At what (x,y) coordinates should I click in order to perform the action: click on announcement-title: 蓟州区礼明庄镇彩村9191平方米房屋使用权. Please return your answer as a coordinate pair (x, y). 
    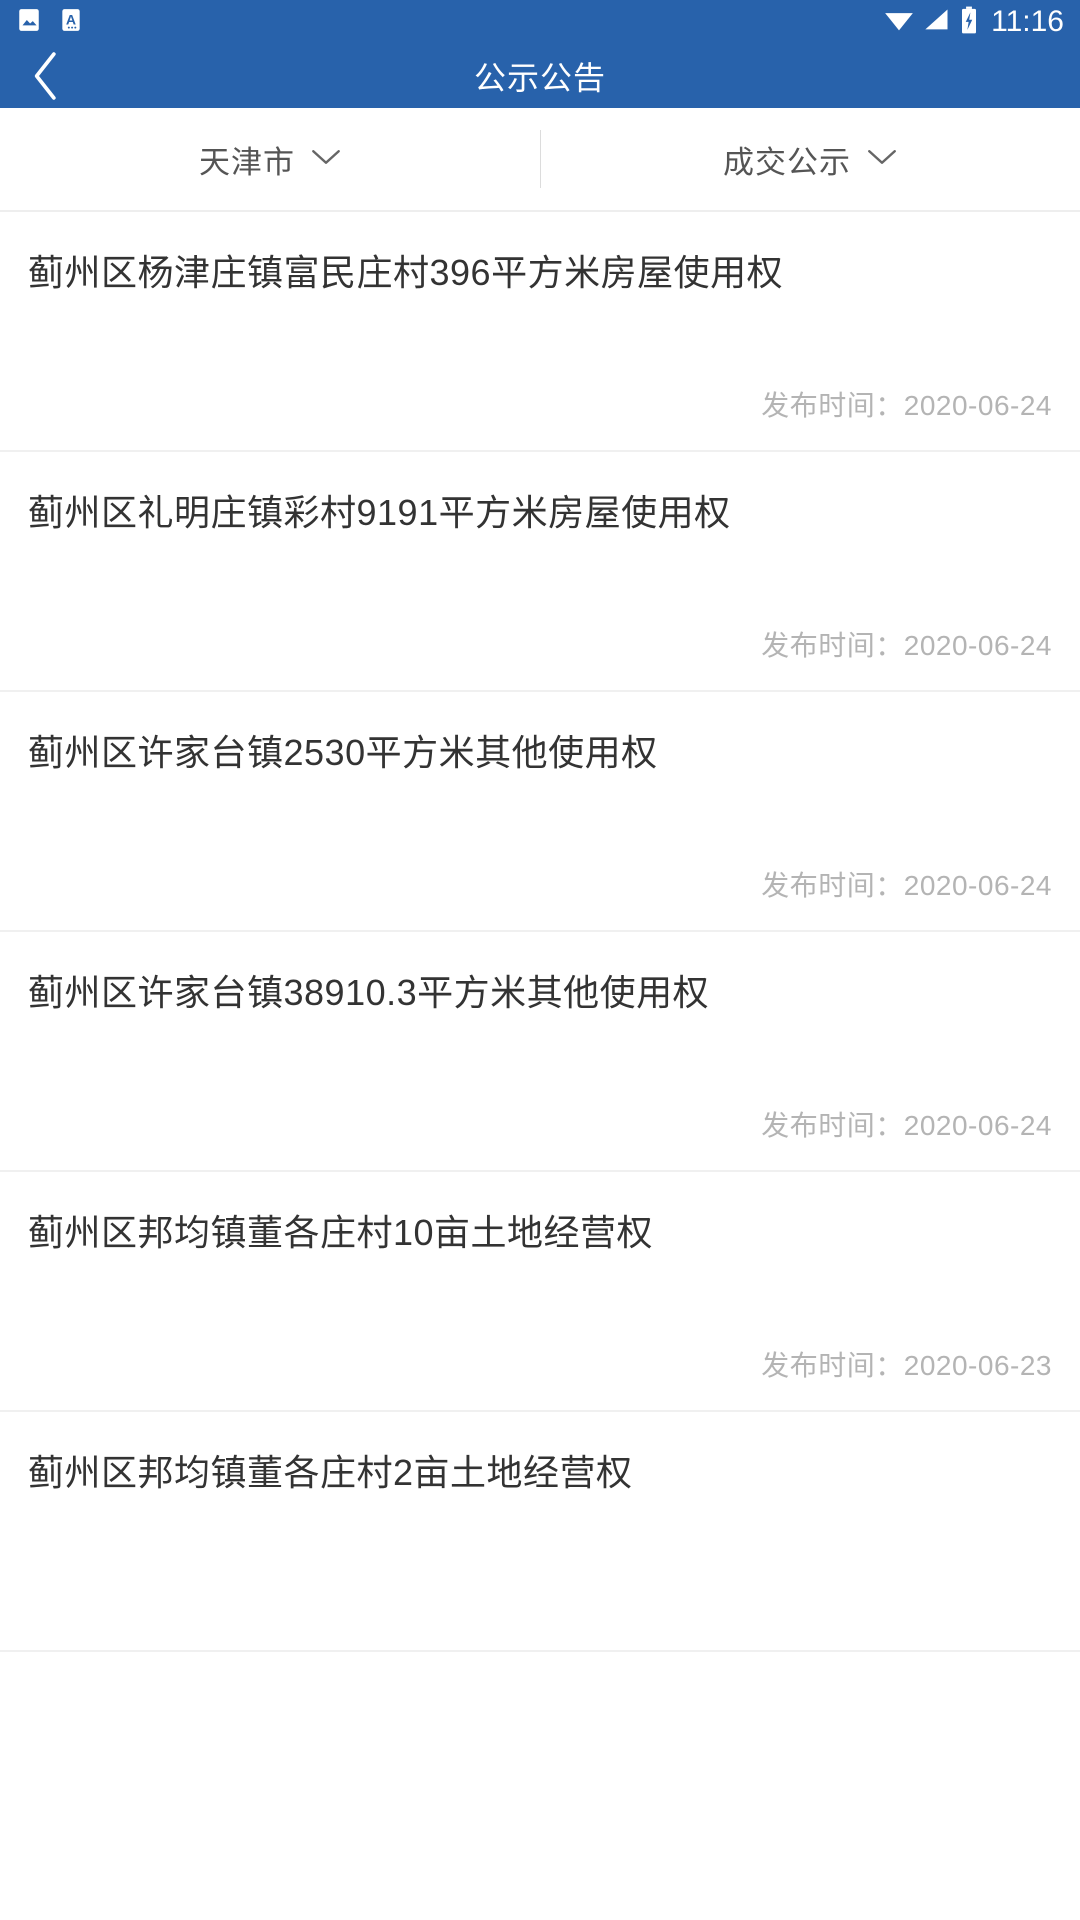
    Looking at the image, I should click on (379, 512).